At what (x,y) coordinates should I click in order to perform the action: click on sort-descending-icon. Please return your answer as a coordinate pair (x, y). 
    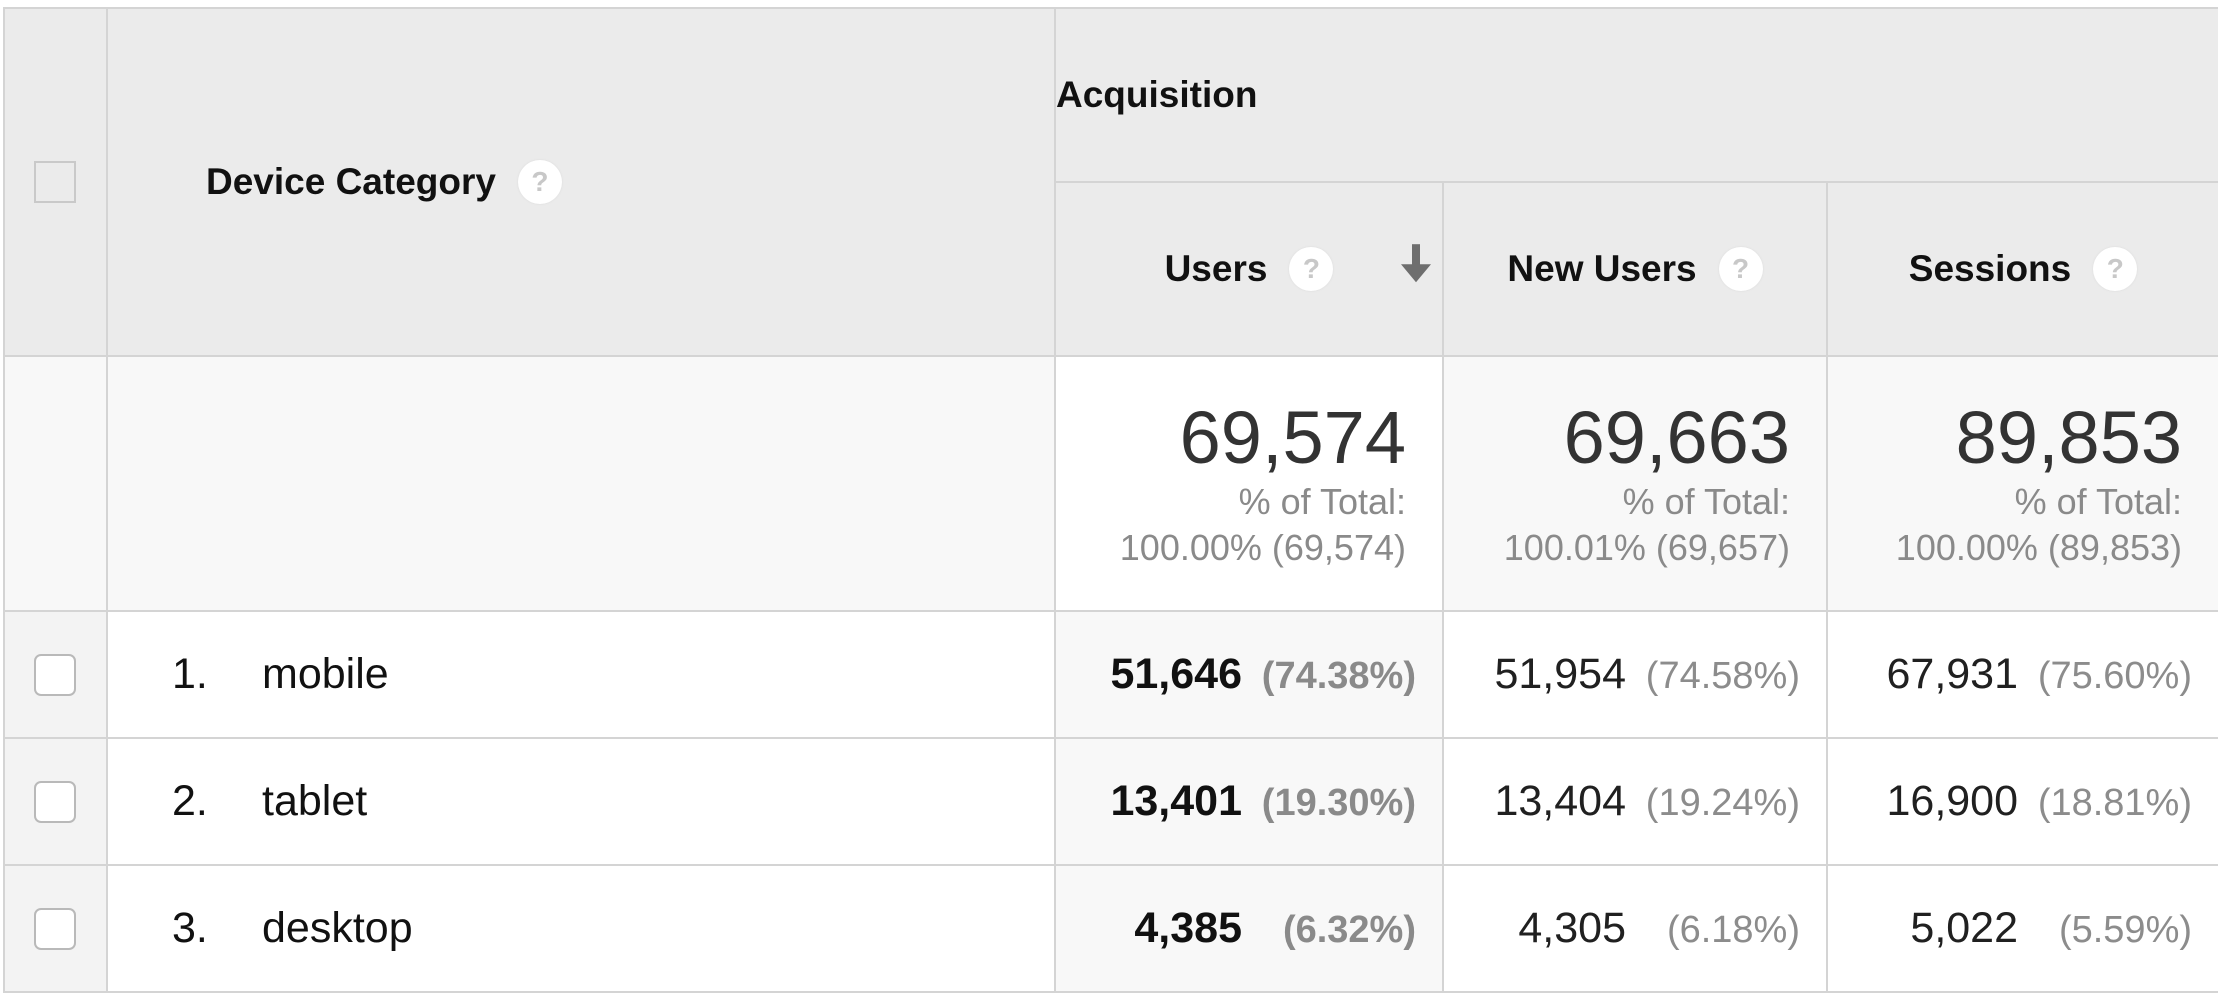
    Looking at the image, I should click on (1416, 264).